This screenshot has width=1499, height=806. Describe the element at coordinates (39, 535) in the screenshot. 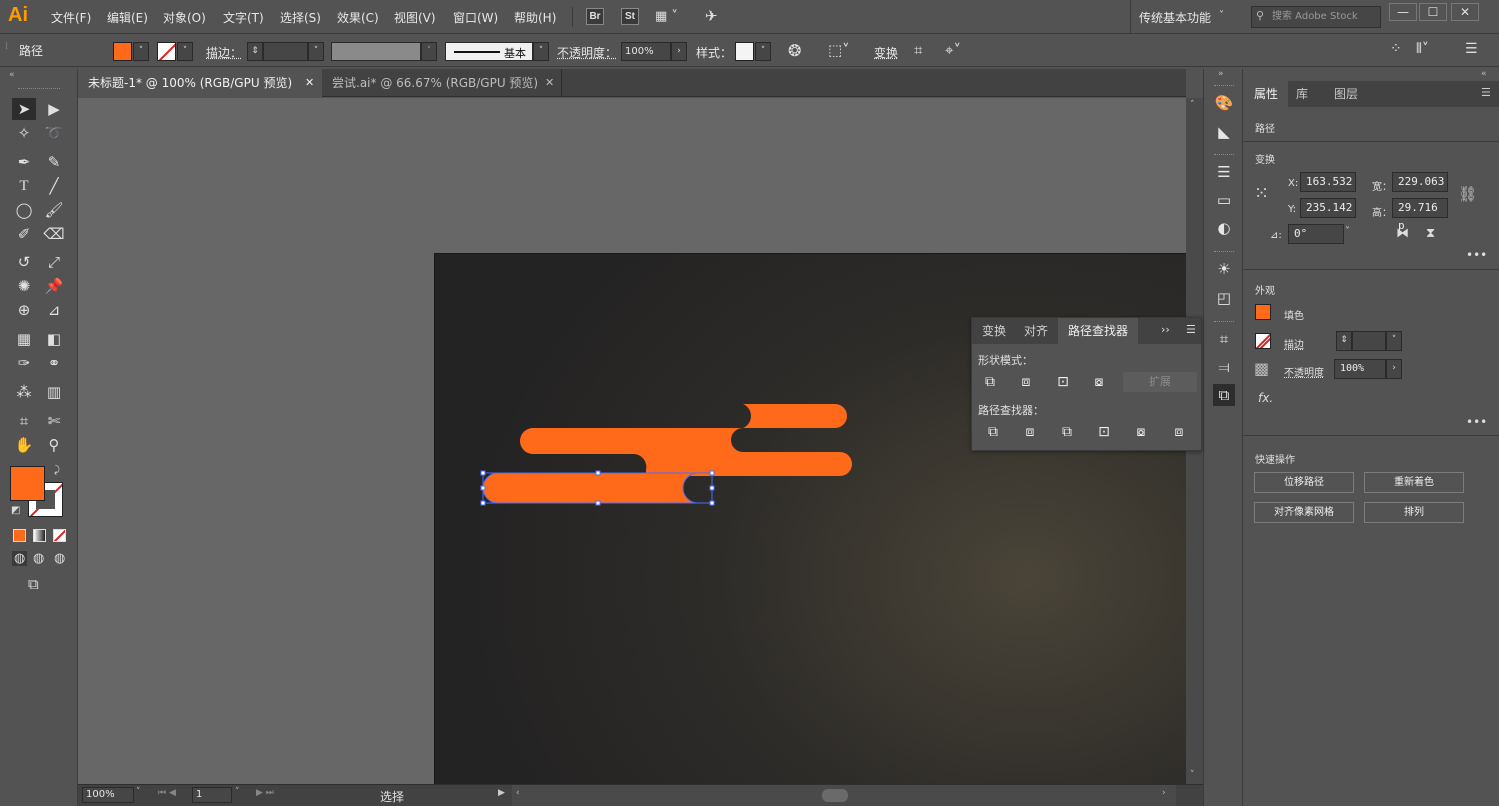

I see `gradient-mode-icon` at that location.